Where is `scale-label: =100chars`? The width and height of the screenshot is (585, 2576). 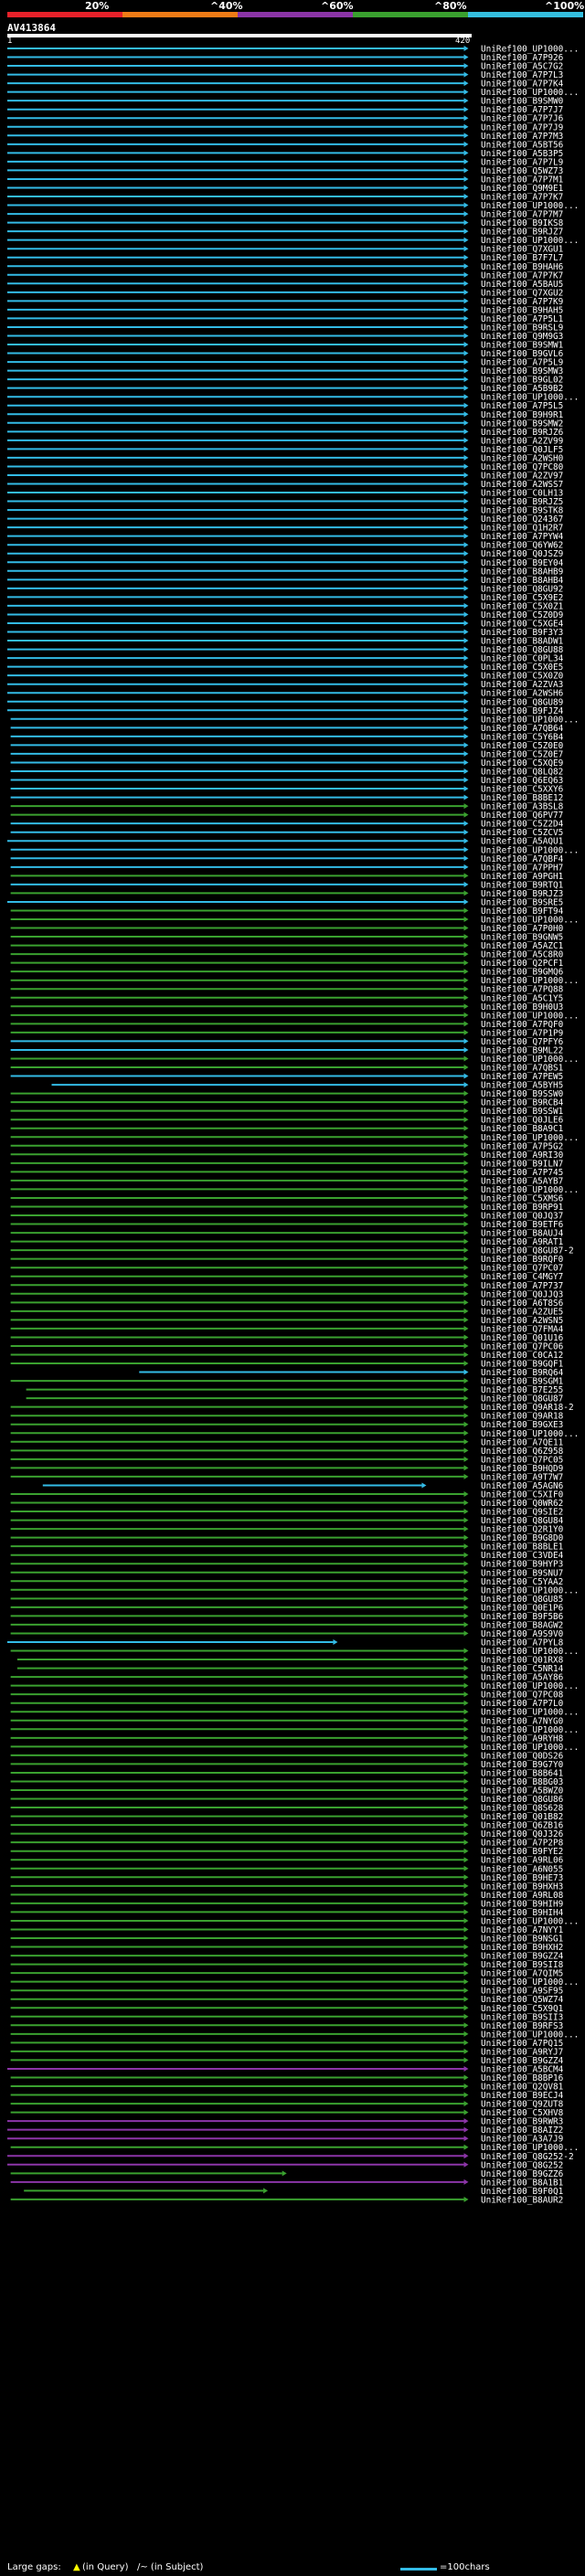
scale-label: =100chars is located at coordinates (465, 2567).